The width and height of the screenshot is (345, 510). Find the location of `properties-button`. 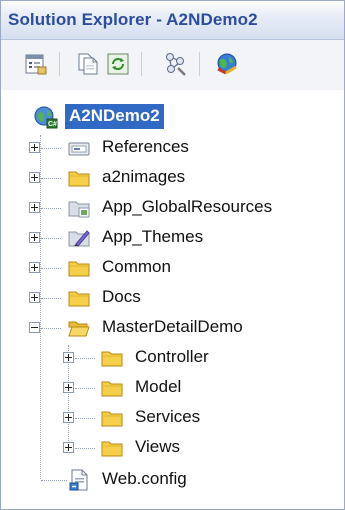

properties-button is located at coordinates (36, 64).